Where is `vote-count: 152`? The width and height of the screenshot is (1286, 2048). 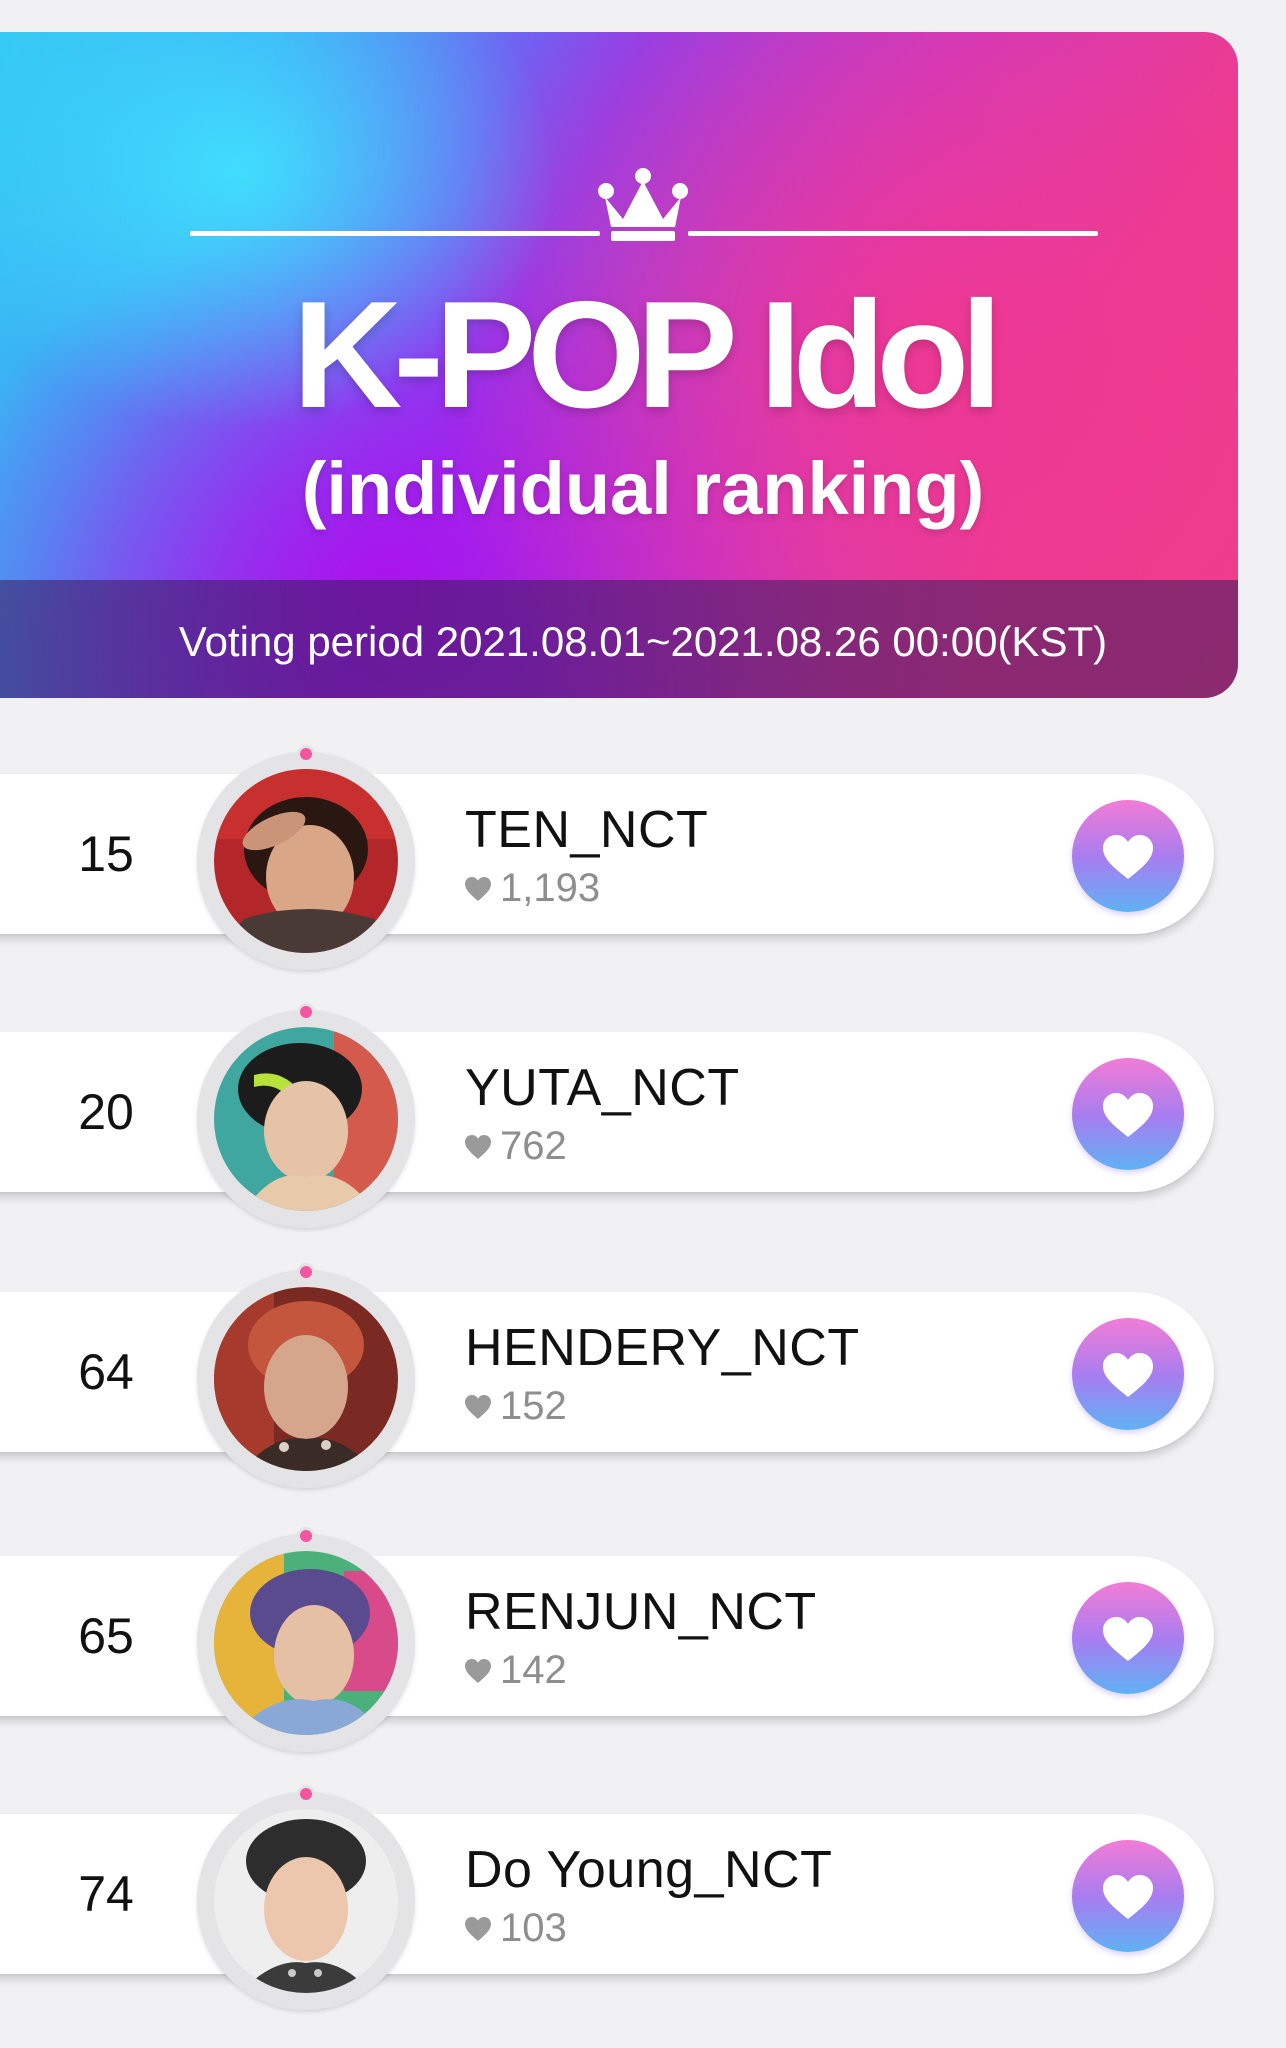 vote-count: 152 is located at coordinates (515, 1406).